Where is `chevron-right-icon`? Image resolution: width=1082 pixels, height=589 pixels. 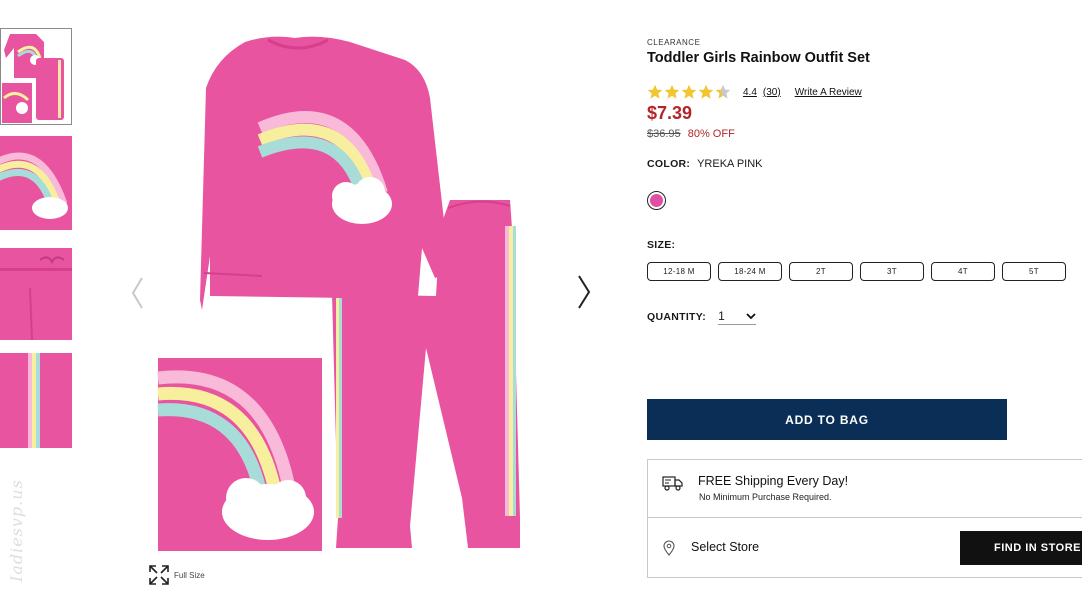
chevron-right-icon is located at coordinates (584, 292).